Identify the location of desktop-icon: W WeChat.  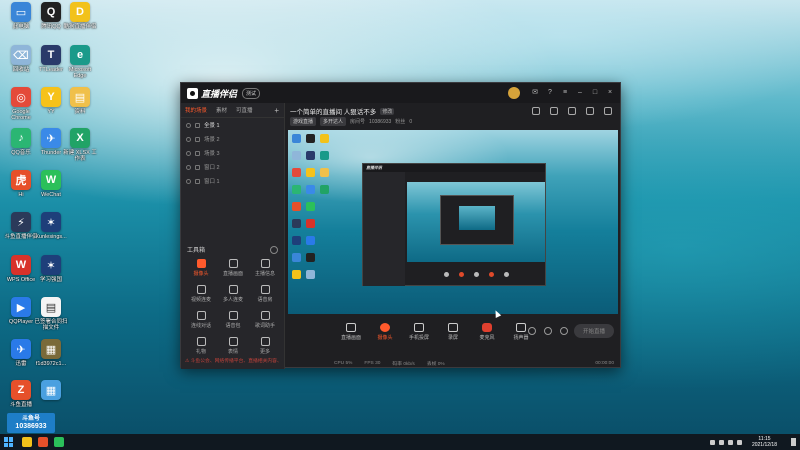
(51, 190).